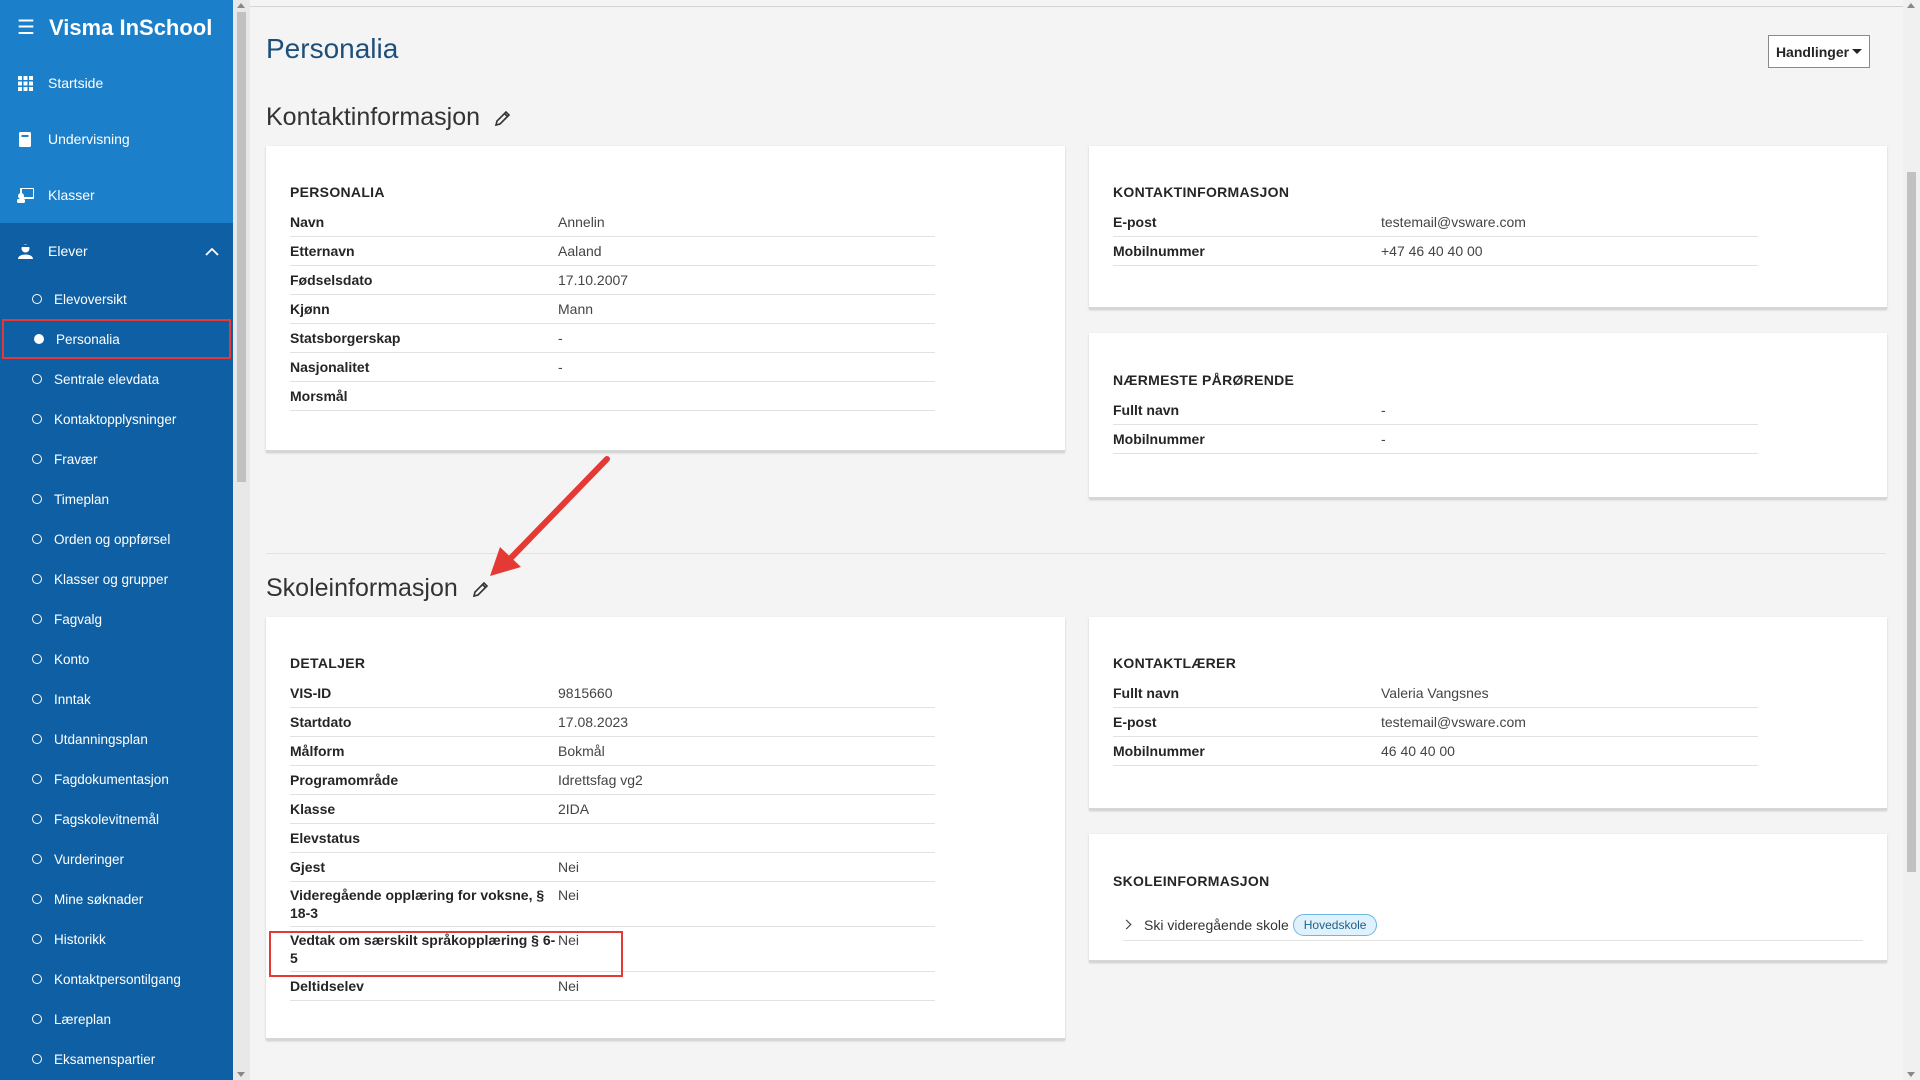 The image size is (1920, 1080). Describe the element at coordinates (116, 251) in the screenshot. I see `sidebar-item-elever: Elever` at that location.